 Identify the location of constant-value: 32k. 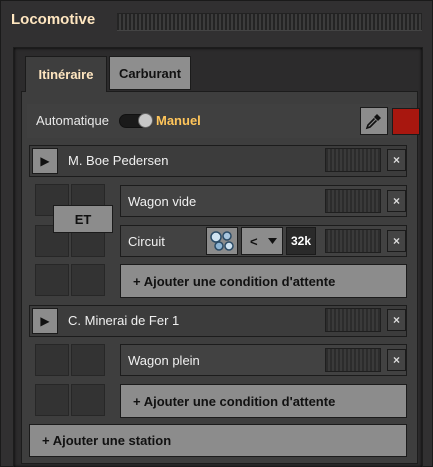
(301, 241).